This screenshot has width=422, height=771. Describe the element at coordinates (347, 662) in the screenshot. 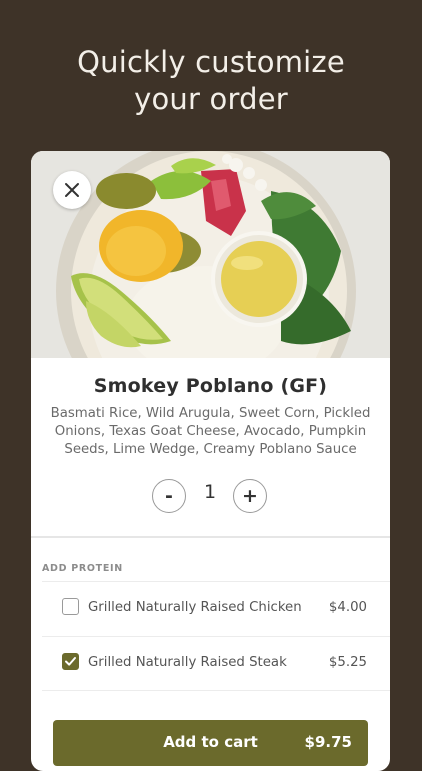

I see `option-price: $5.25` at that location.